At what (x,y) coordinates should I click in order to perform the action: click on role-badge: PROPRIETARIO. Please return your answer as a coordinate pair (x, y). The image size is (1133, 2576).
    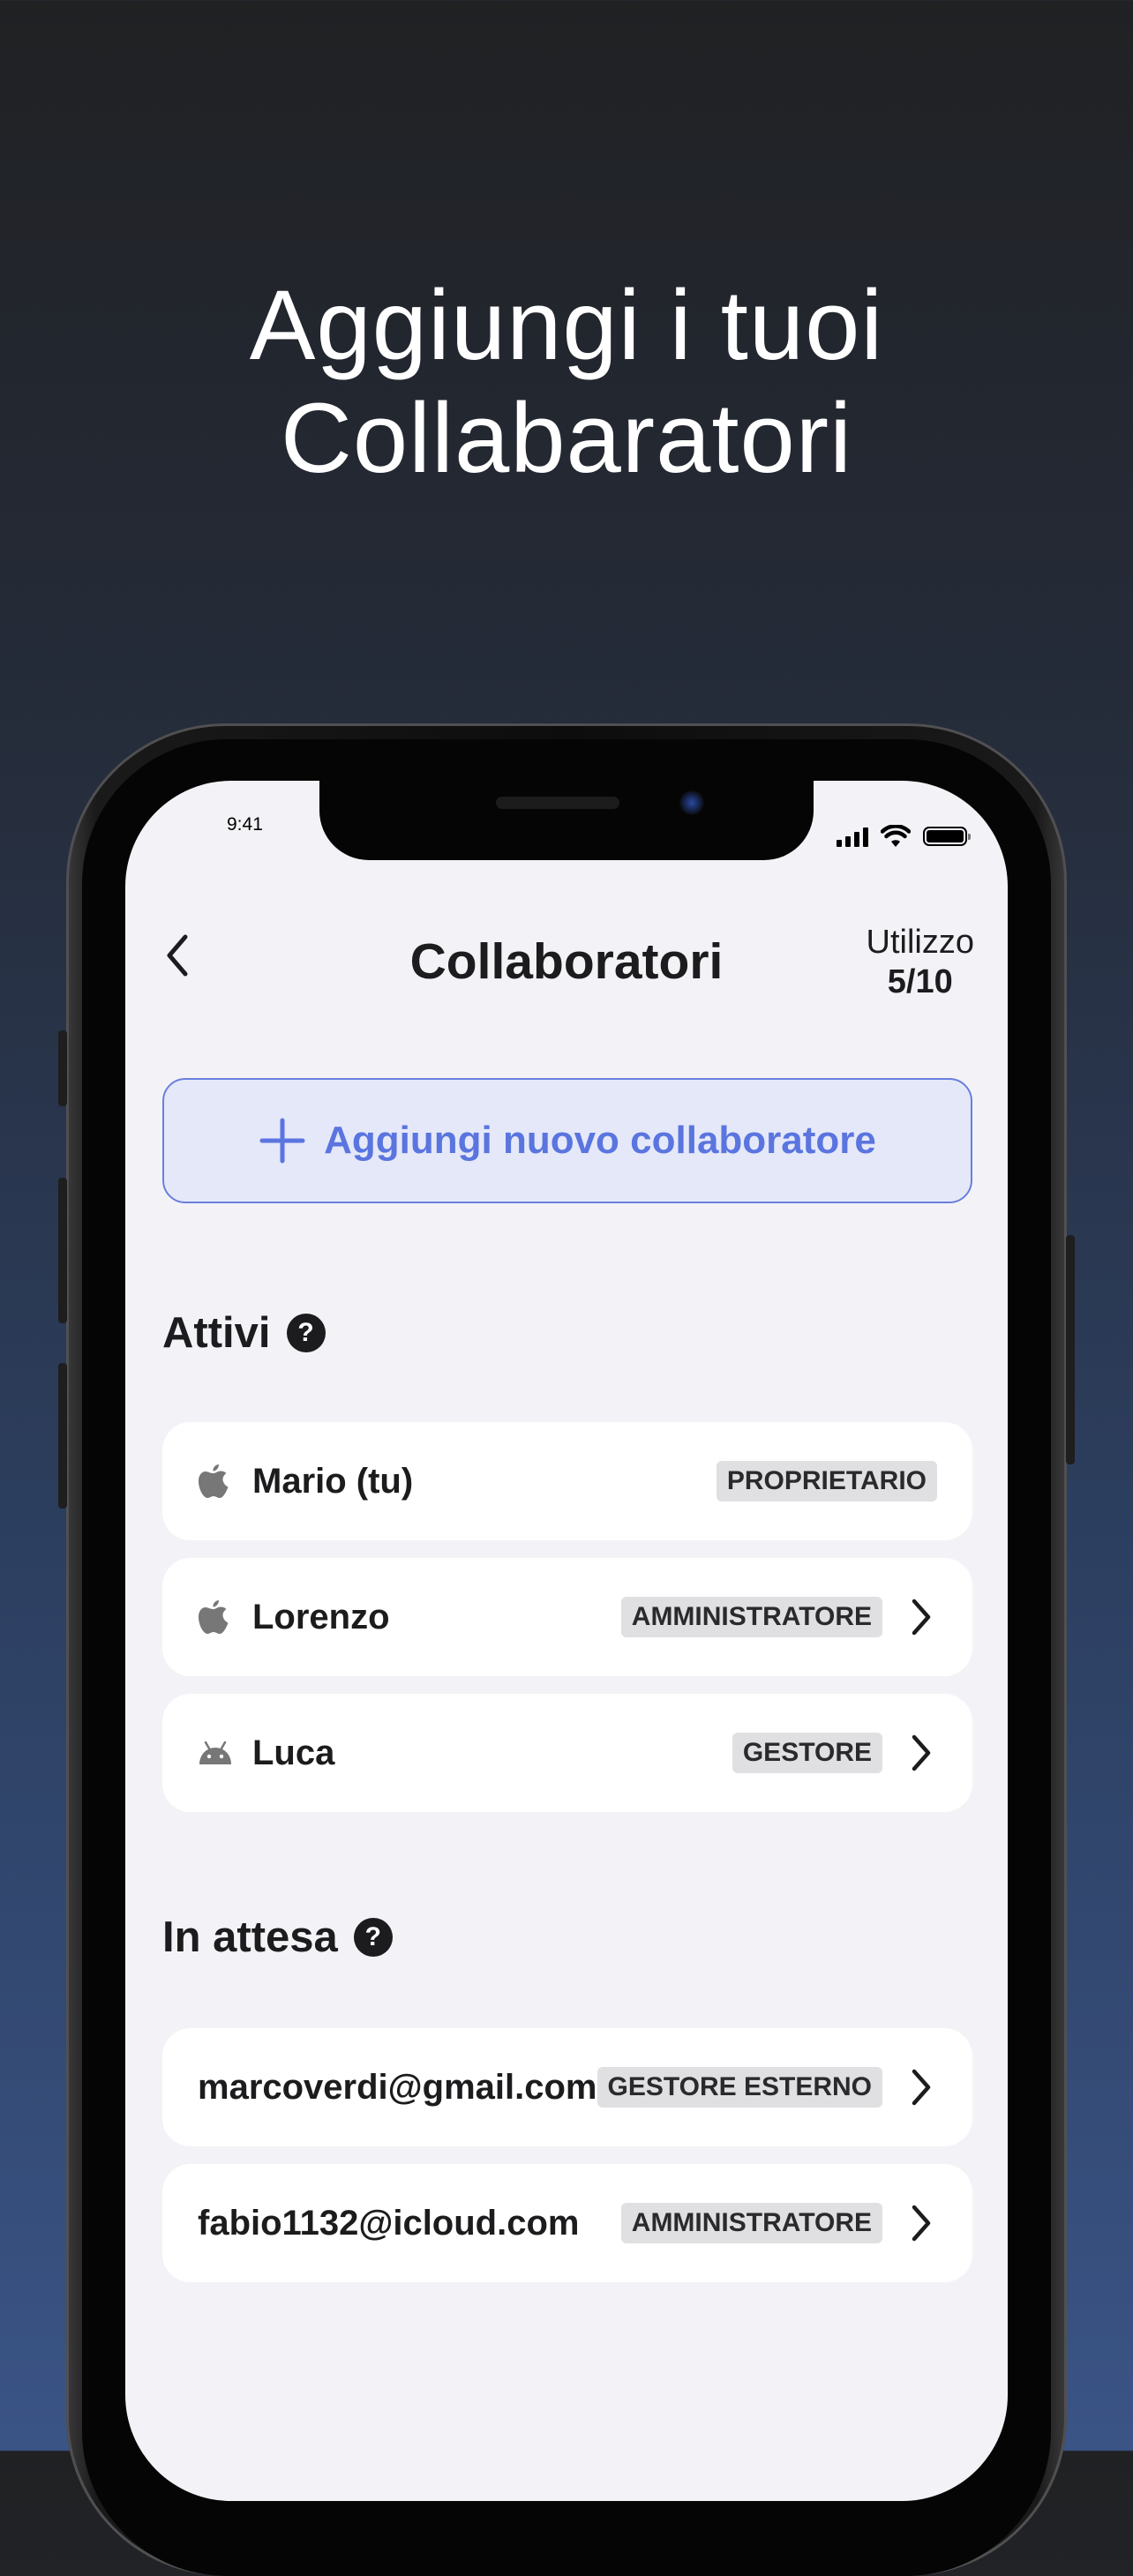
    Looking at the image, I should click on (827, 1481).